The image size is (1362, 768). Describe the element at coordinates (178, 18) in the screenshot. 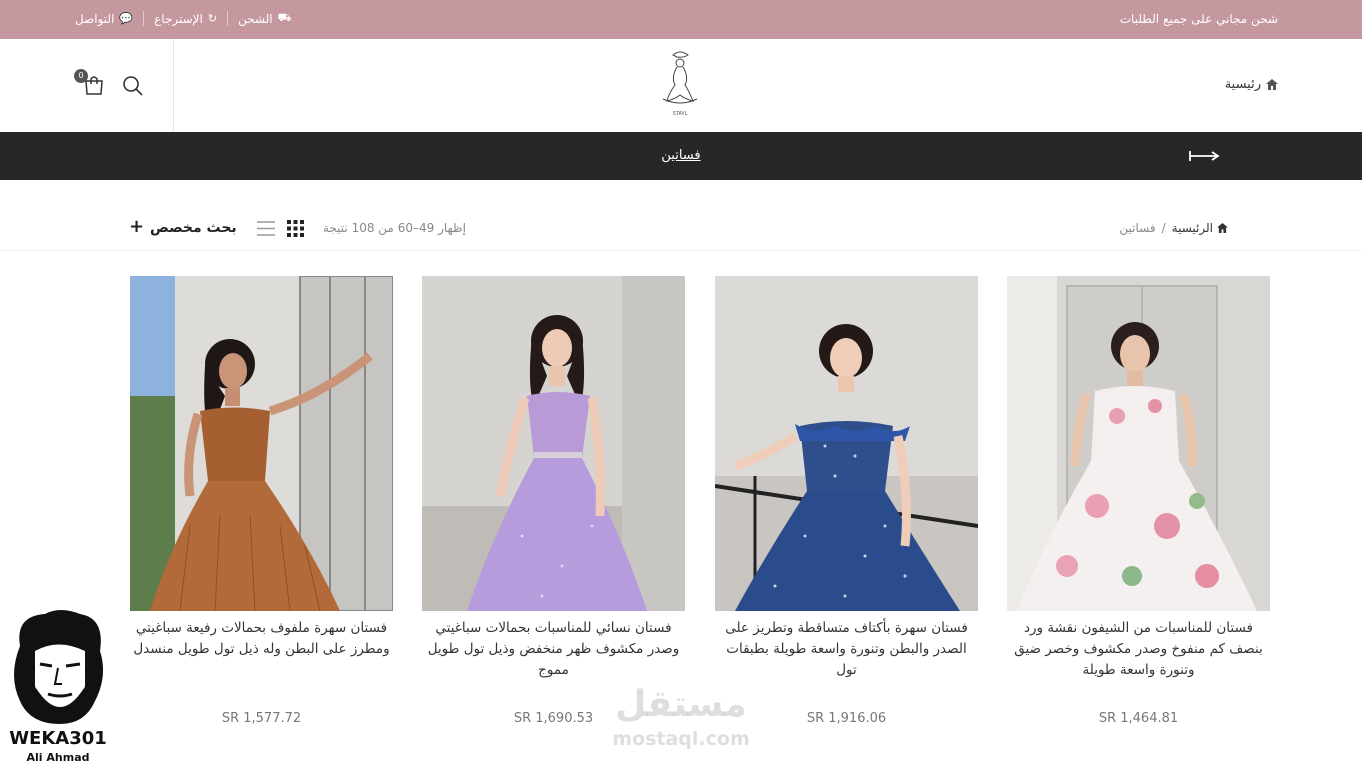

I see `return-label: الإسترجاع` at that location.